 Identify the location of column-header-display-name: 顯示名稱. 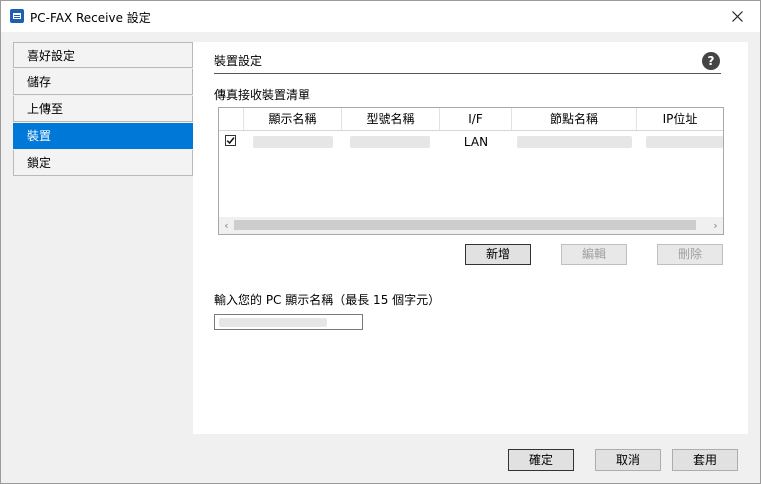
(293, 119).